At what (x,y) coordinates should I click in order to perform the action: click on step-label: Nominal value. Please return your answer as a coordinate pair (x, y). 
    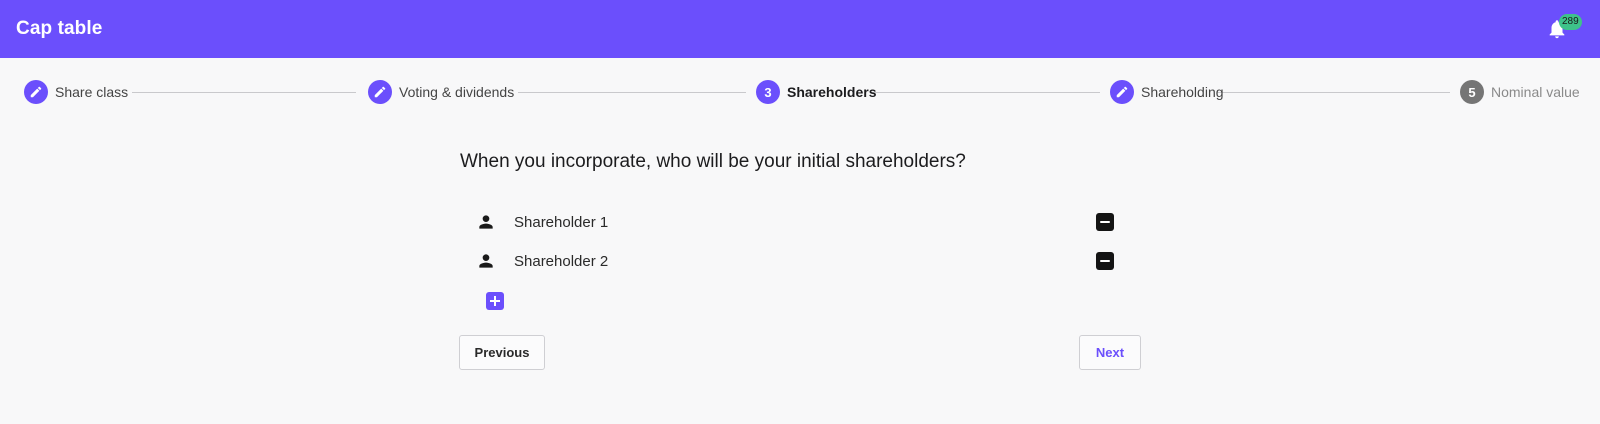
    Looking at the image, I should click on (1535, 92).